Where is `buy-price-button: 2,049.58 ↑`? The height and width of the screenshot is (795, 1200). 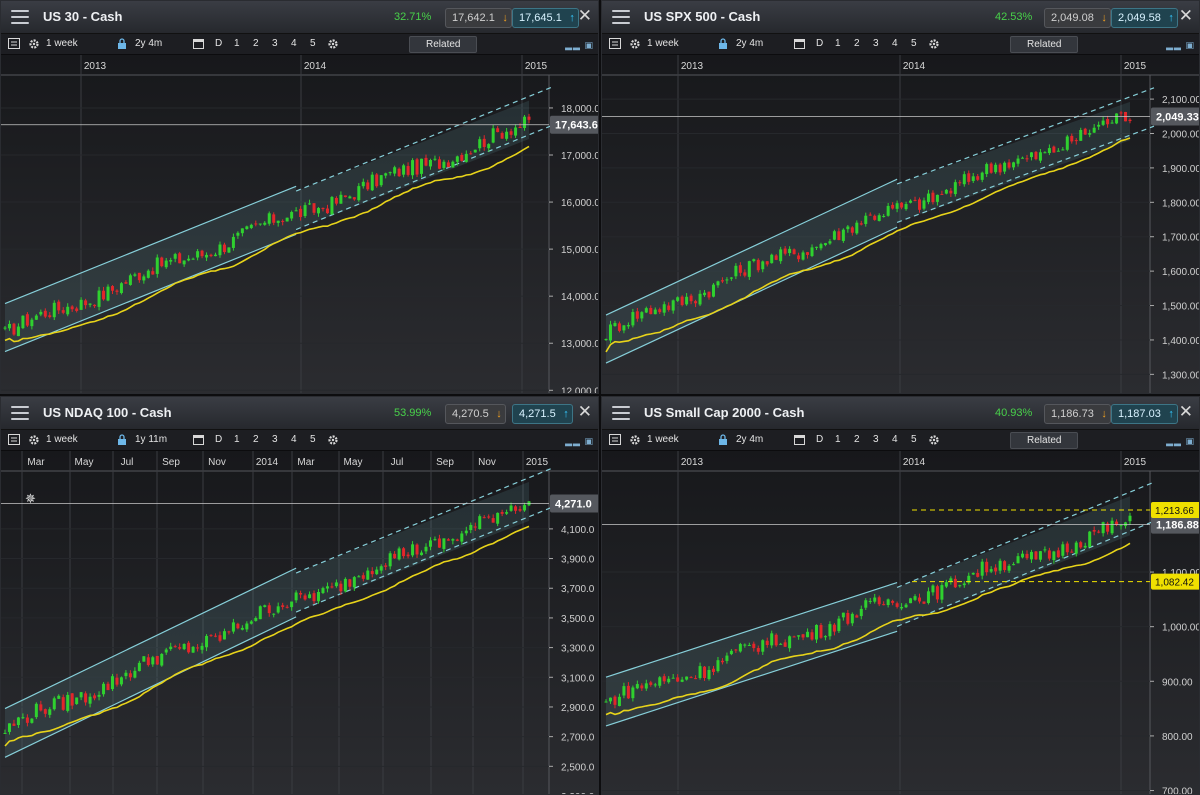 buy-price-button: 2,049.58 ↑ is located at coordinates (1144, 18).